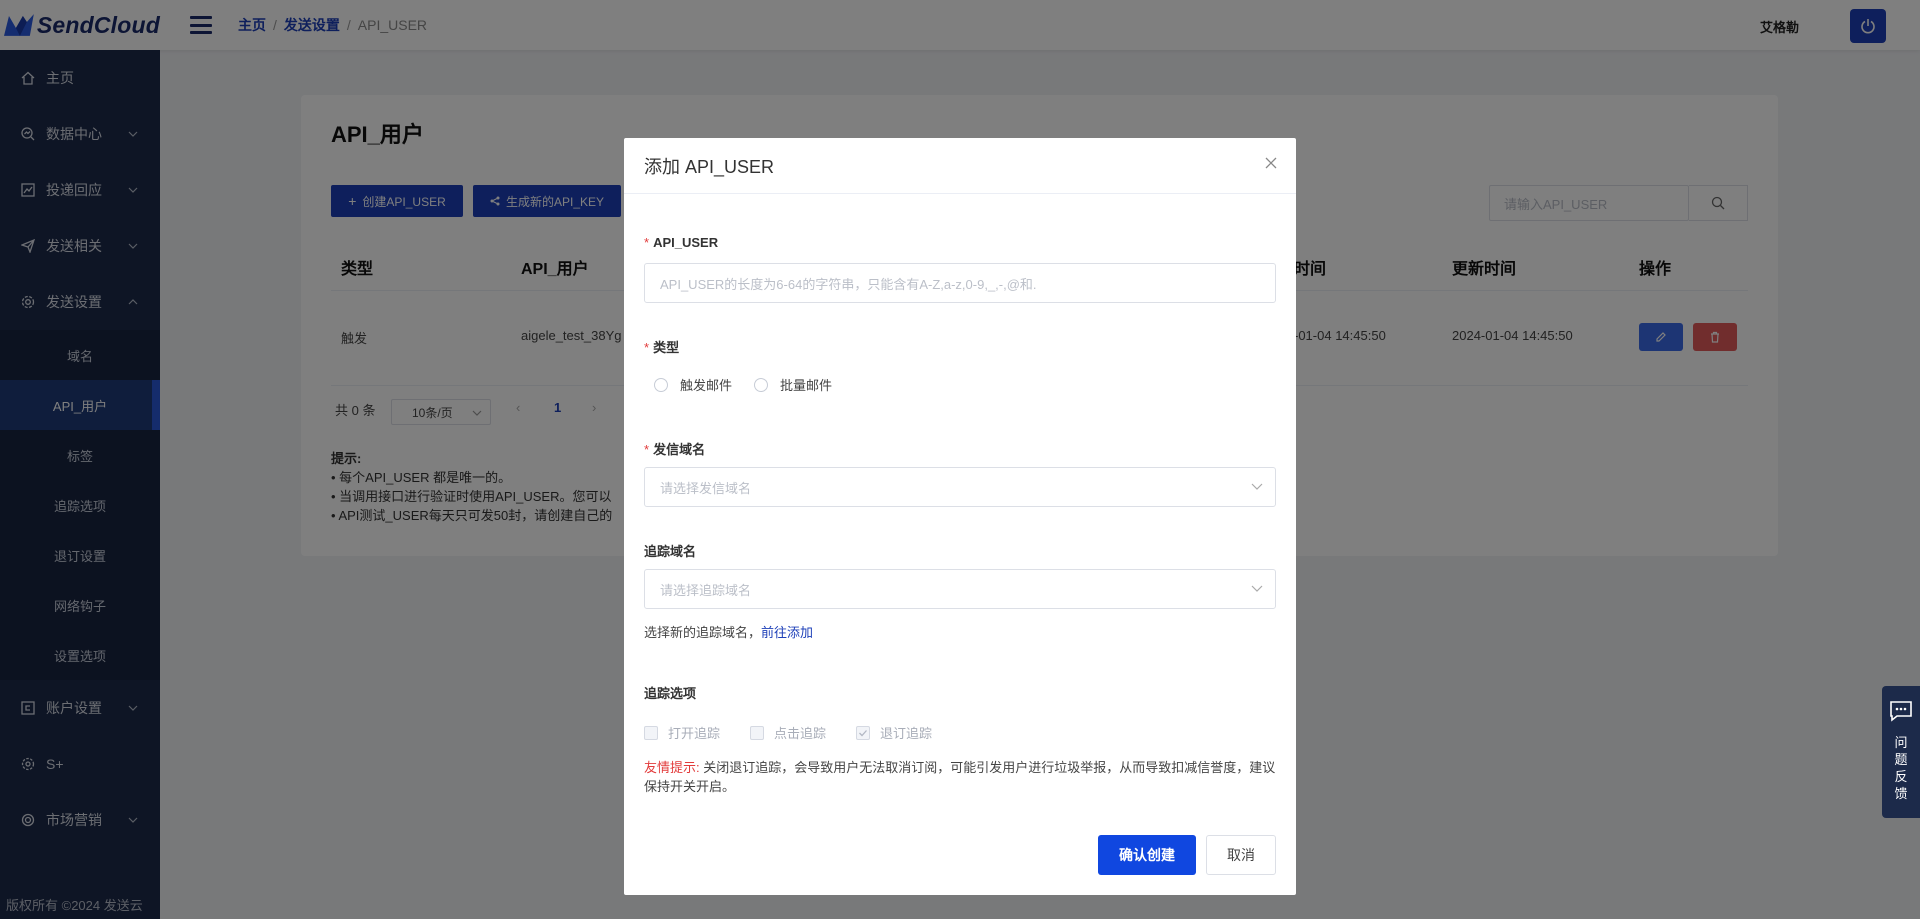 The height and width of the screenshot is (919, 1920). Describe the element at coordinates (670, 551) in the screenshot. I see `tracking-domain-label: 追踪域名` at that location.